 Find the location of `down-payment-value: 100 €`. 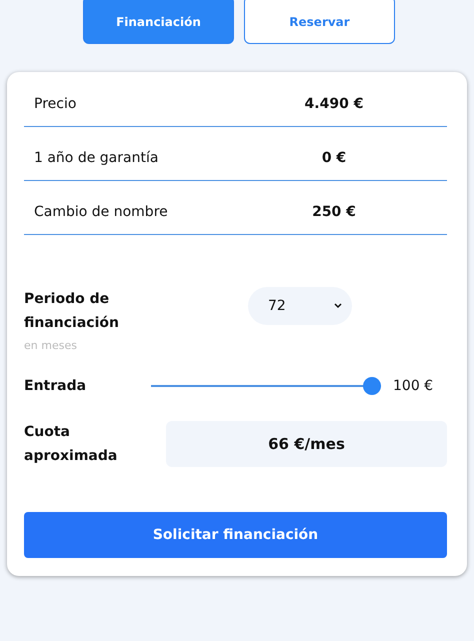

down-payment-value: 100 € is located at coordinates (413, 386).